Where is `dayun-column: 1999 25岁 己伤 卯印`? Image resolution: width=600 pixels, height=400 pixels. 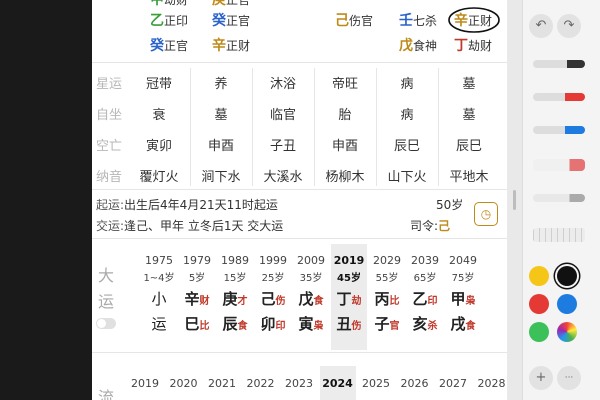 dayun-column: 1999 25岁 己伤 卯印 is located at coordinates (273, 297).